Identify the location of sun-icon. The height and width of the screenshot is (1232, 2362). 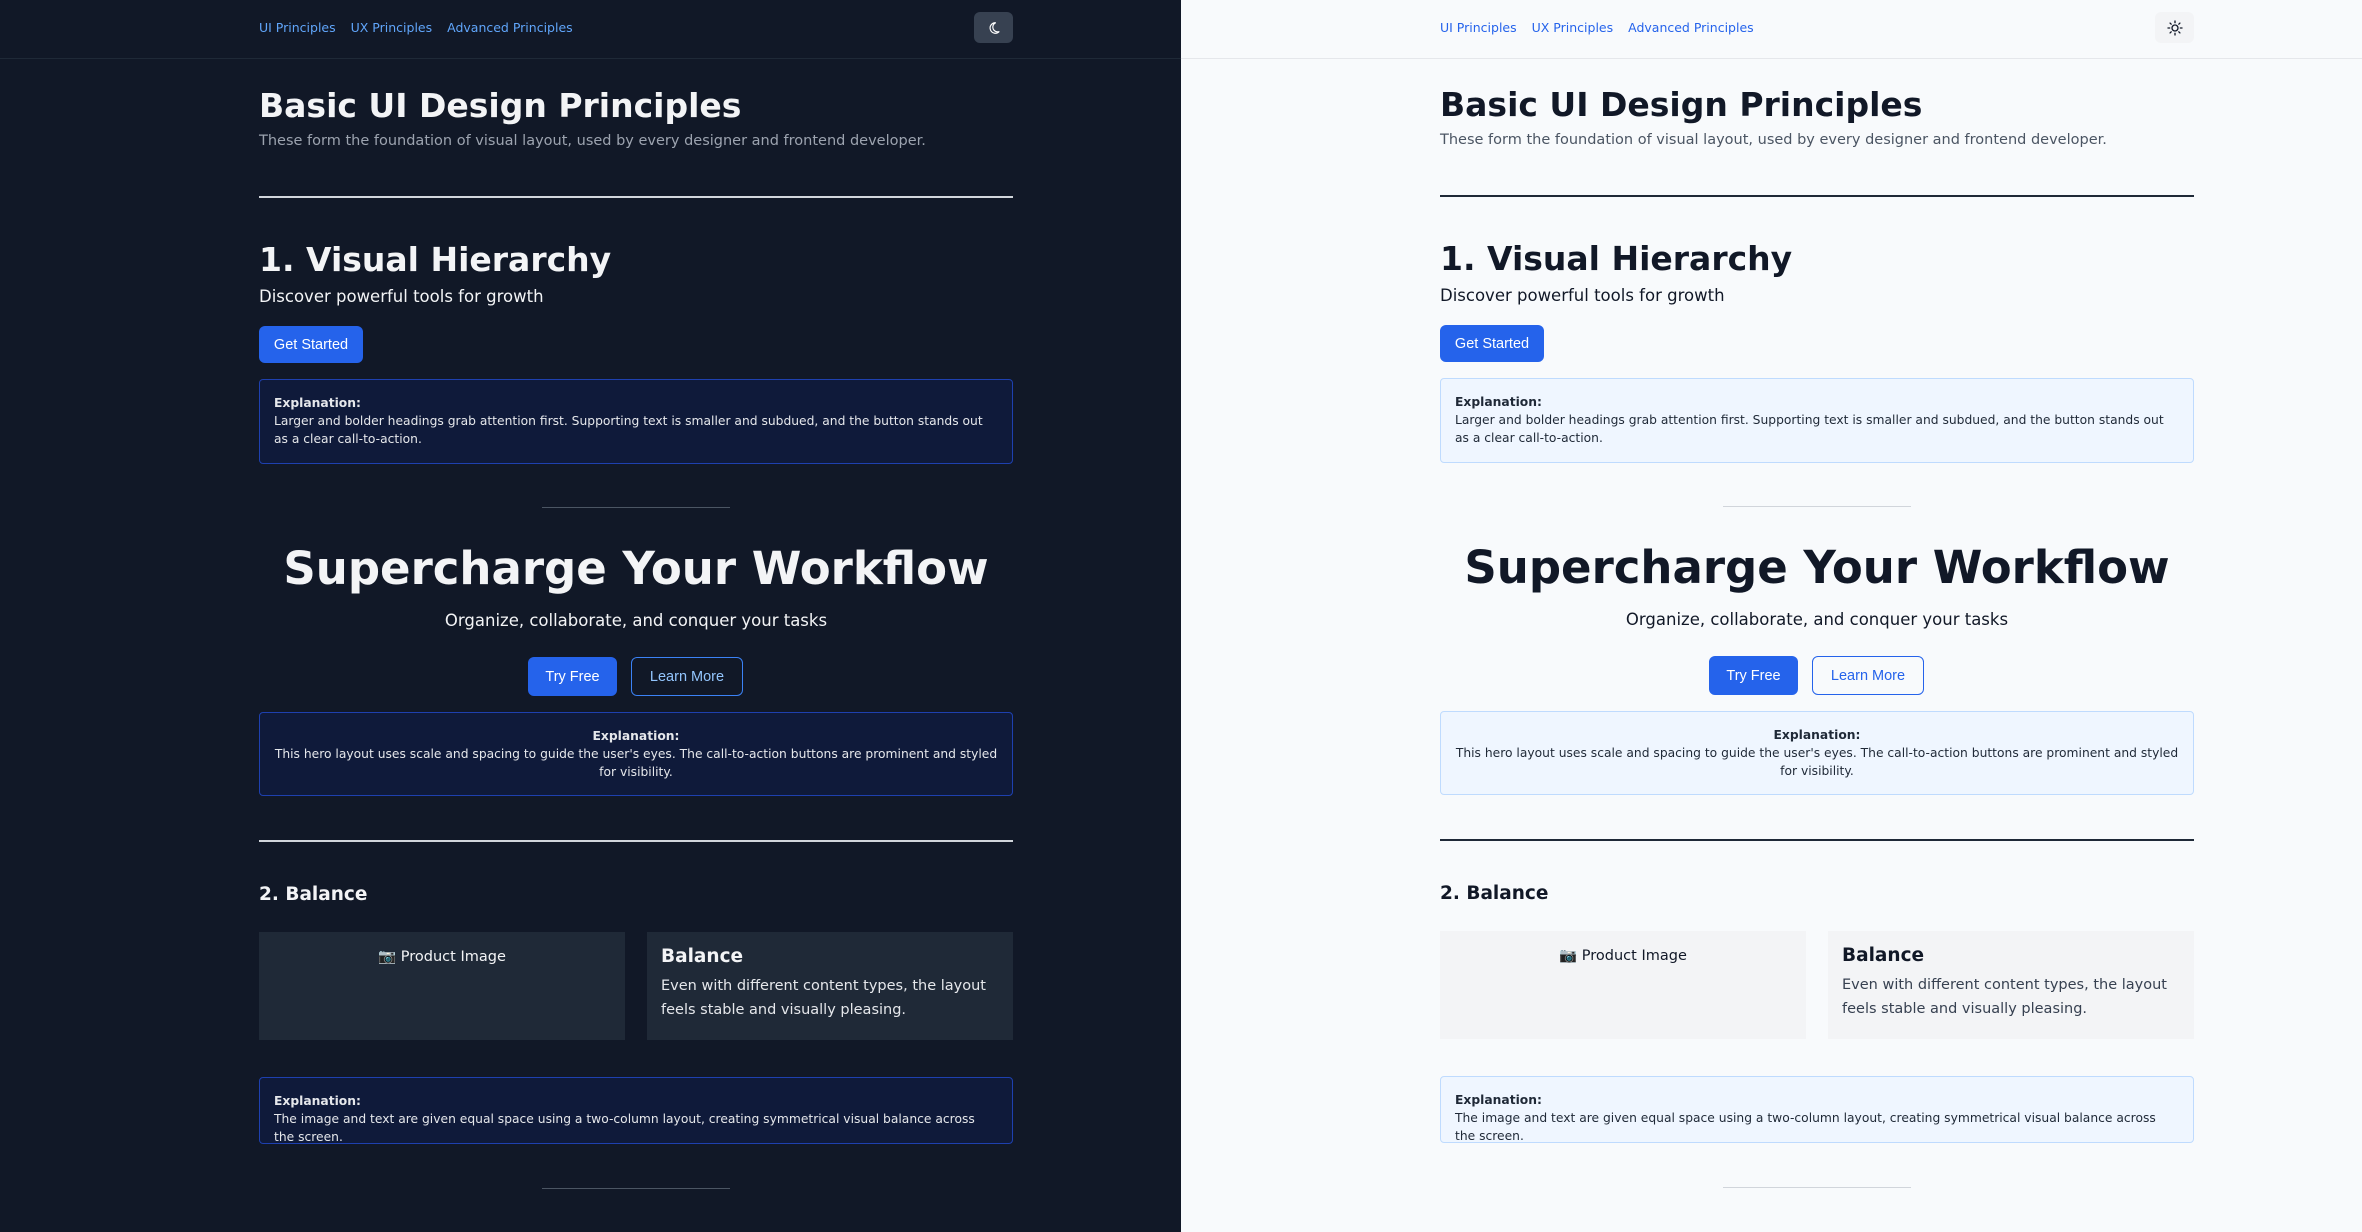
(2174, 27).